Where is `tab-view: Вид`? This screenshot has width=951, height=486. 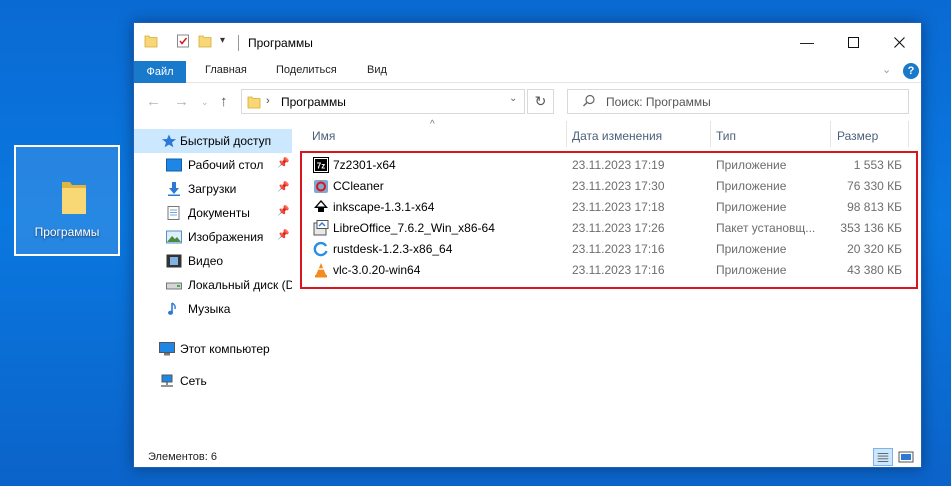 tab-view: Вид is located at coordinates (377, 70).